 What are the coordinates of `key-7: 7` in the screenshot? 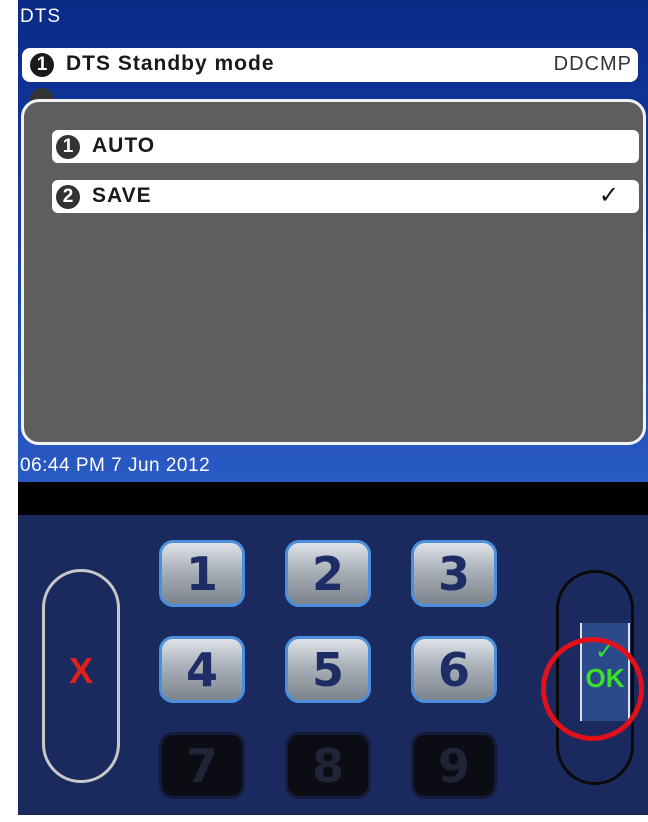 It's located at (202, 765).